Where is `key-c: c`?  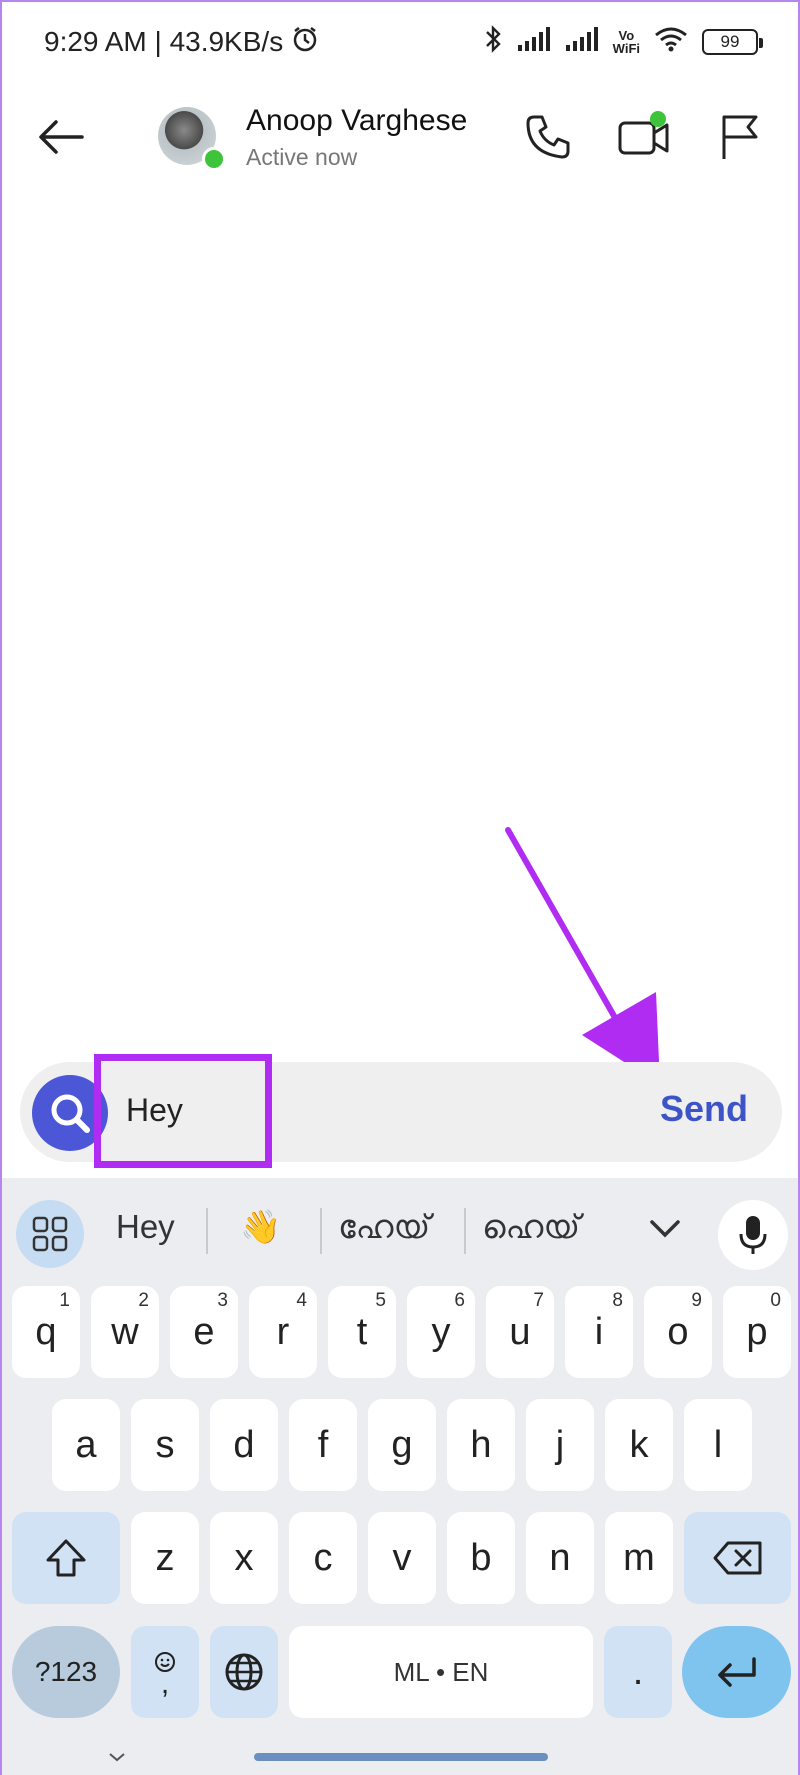
key-c: c is located at coordinates (323, 1558).